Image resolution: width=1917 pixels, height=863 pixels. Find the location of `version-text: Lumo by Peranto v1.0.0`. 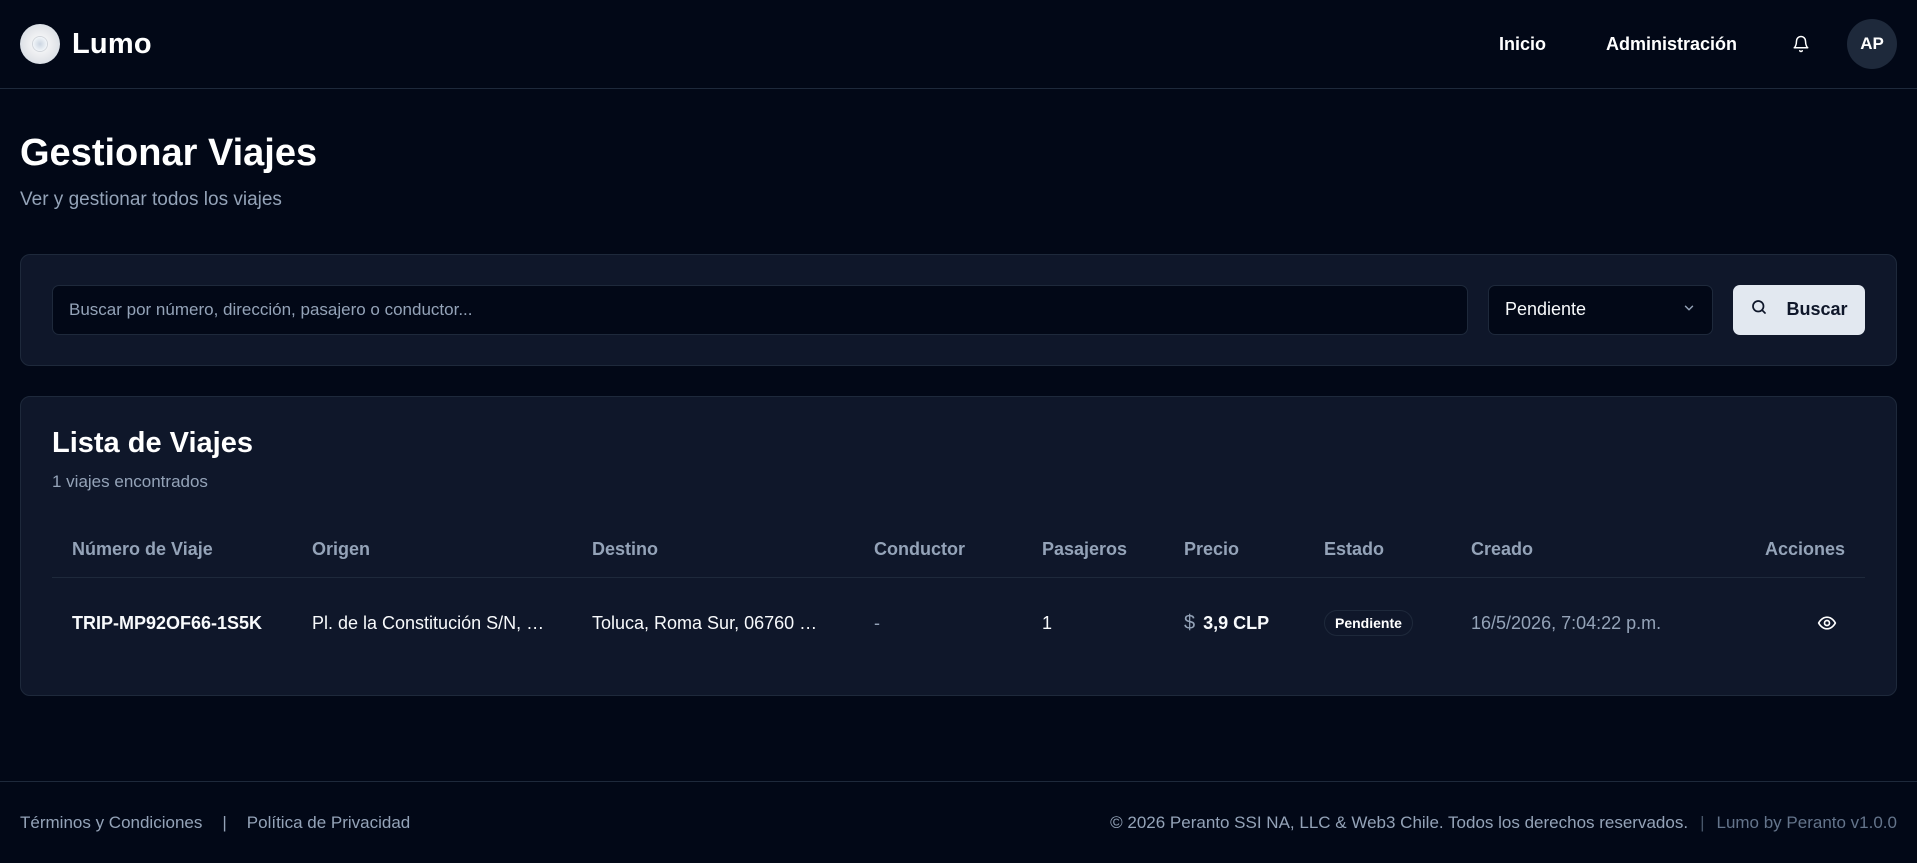

version-text: Lumo by Peranto v1.0.0 is located at coordinates (1806, 822).